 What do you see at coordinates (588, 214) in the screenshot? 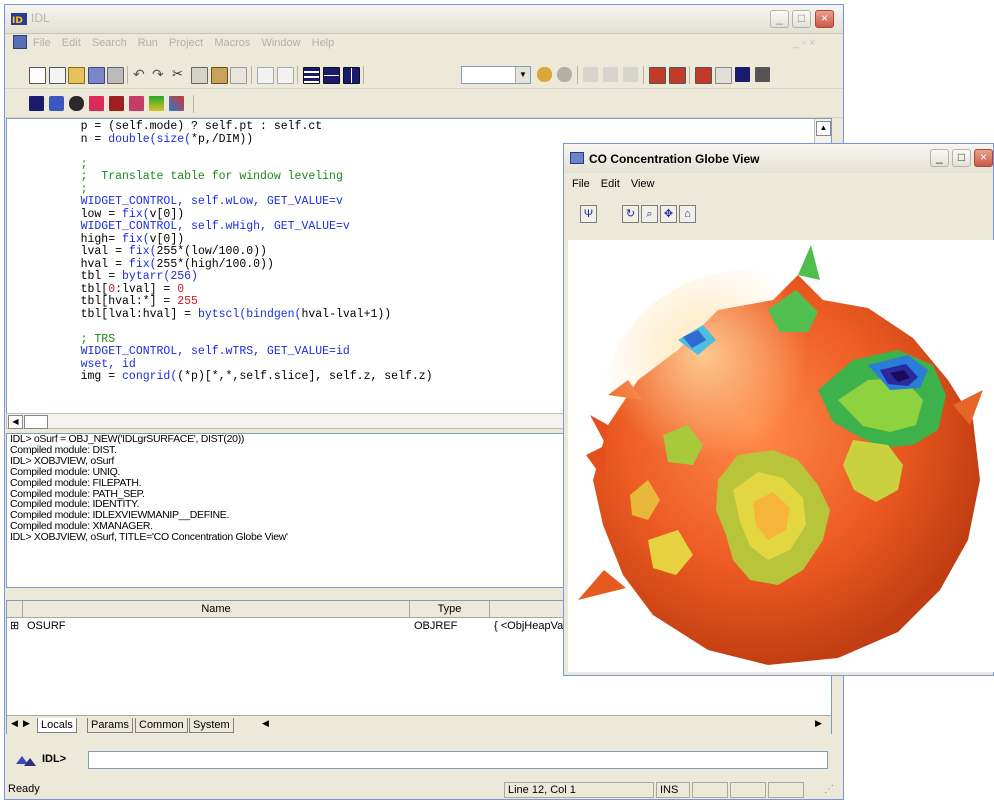
I see `reset-view-icon: Ψ` at bounding box center [588, 214].